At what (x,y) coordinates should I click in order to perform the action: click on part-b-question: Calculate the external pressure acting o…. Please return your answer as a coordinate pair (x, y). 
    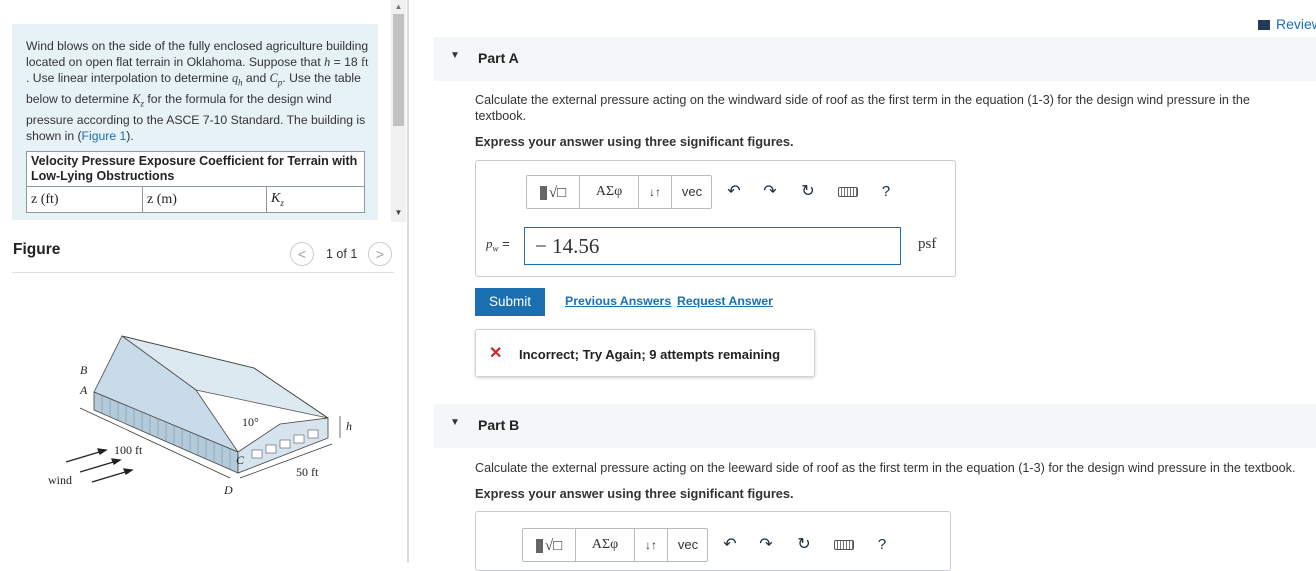
    Looking at the image, I should click on (885, 468).